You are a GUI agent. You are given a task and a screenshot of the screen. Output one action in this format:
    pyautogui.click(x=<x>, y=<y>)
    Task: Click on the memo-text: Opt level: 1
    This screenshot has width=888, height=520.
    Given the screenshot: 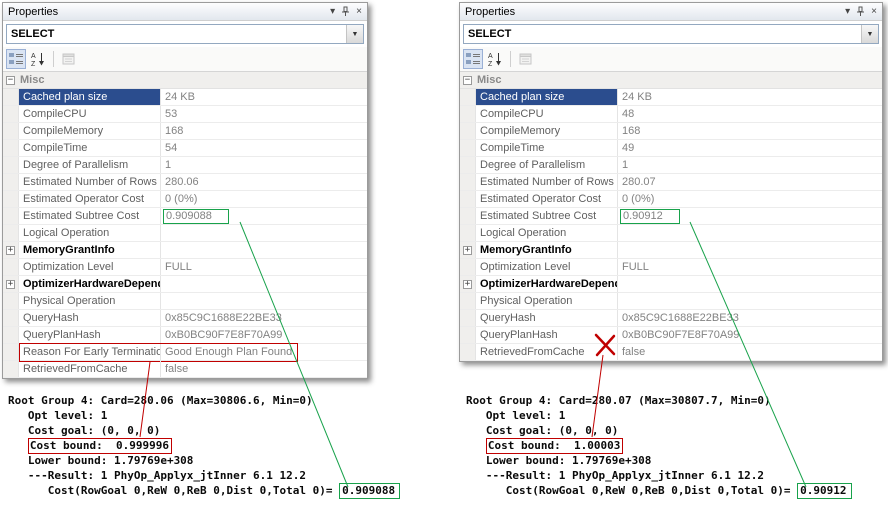 What is the action you would take?
    pyautogui.click(x=58, y=415)
    